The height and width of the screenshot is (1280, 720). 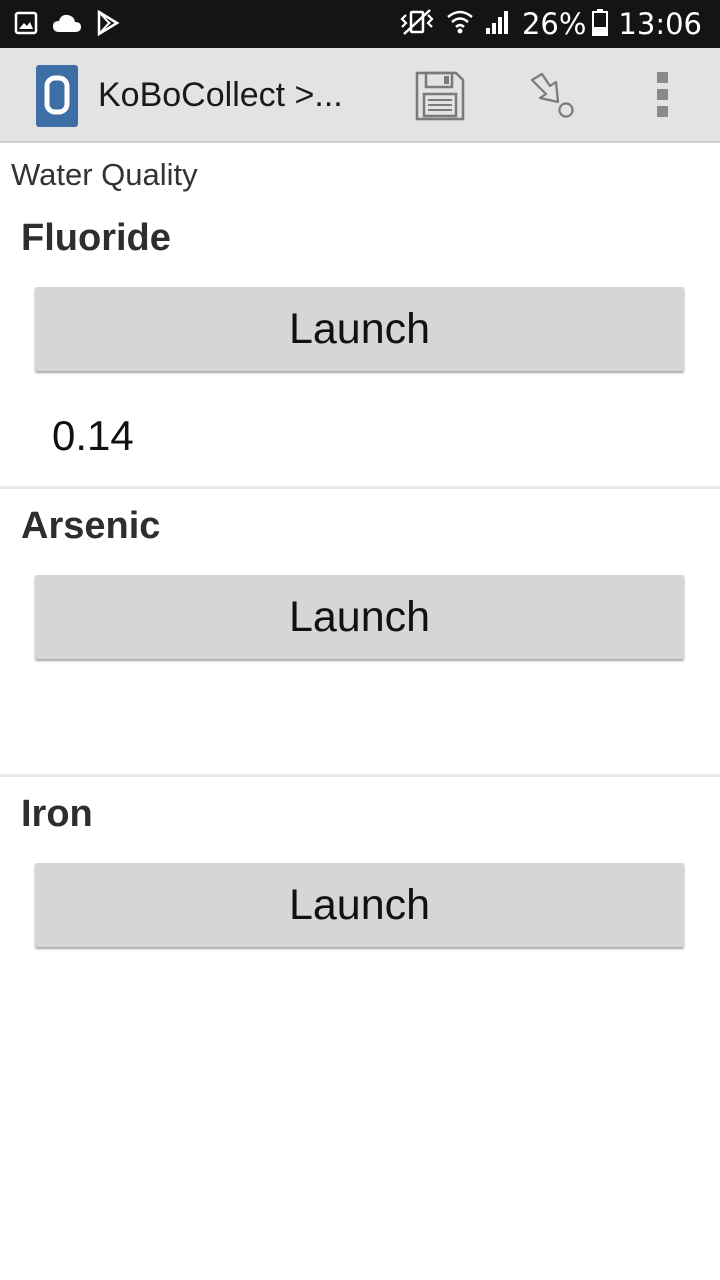 I want to click on launch-button-iron: Launch, so click(x=359, y=905).